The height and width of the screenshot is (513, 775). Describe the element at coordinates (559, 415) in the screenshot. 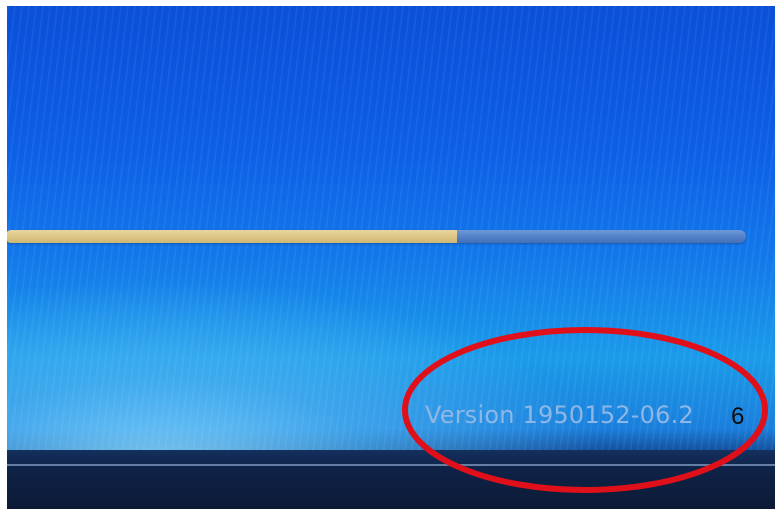

I see `version-label: Version 1950152-06.2` at that location.